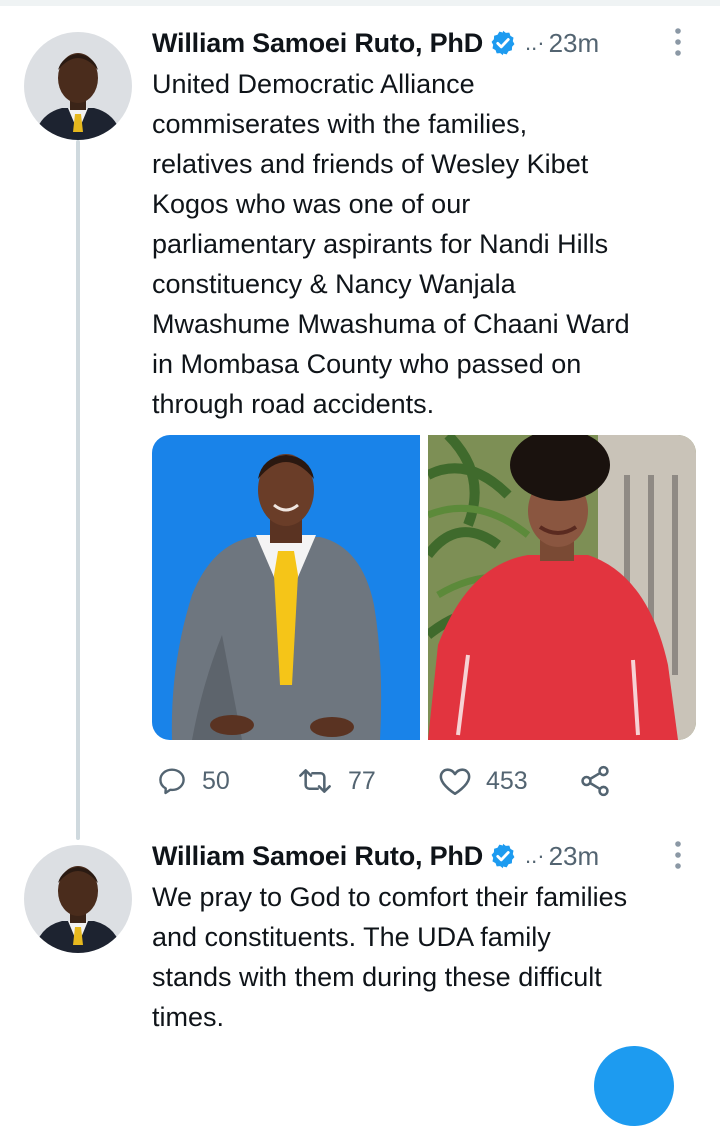  What do you see at coordinates (172, 781) in the screenshot?
I see `reply-icon` at bounding box center [172, 781].